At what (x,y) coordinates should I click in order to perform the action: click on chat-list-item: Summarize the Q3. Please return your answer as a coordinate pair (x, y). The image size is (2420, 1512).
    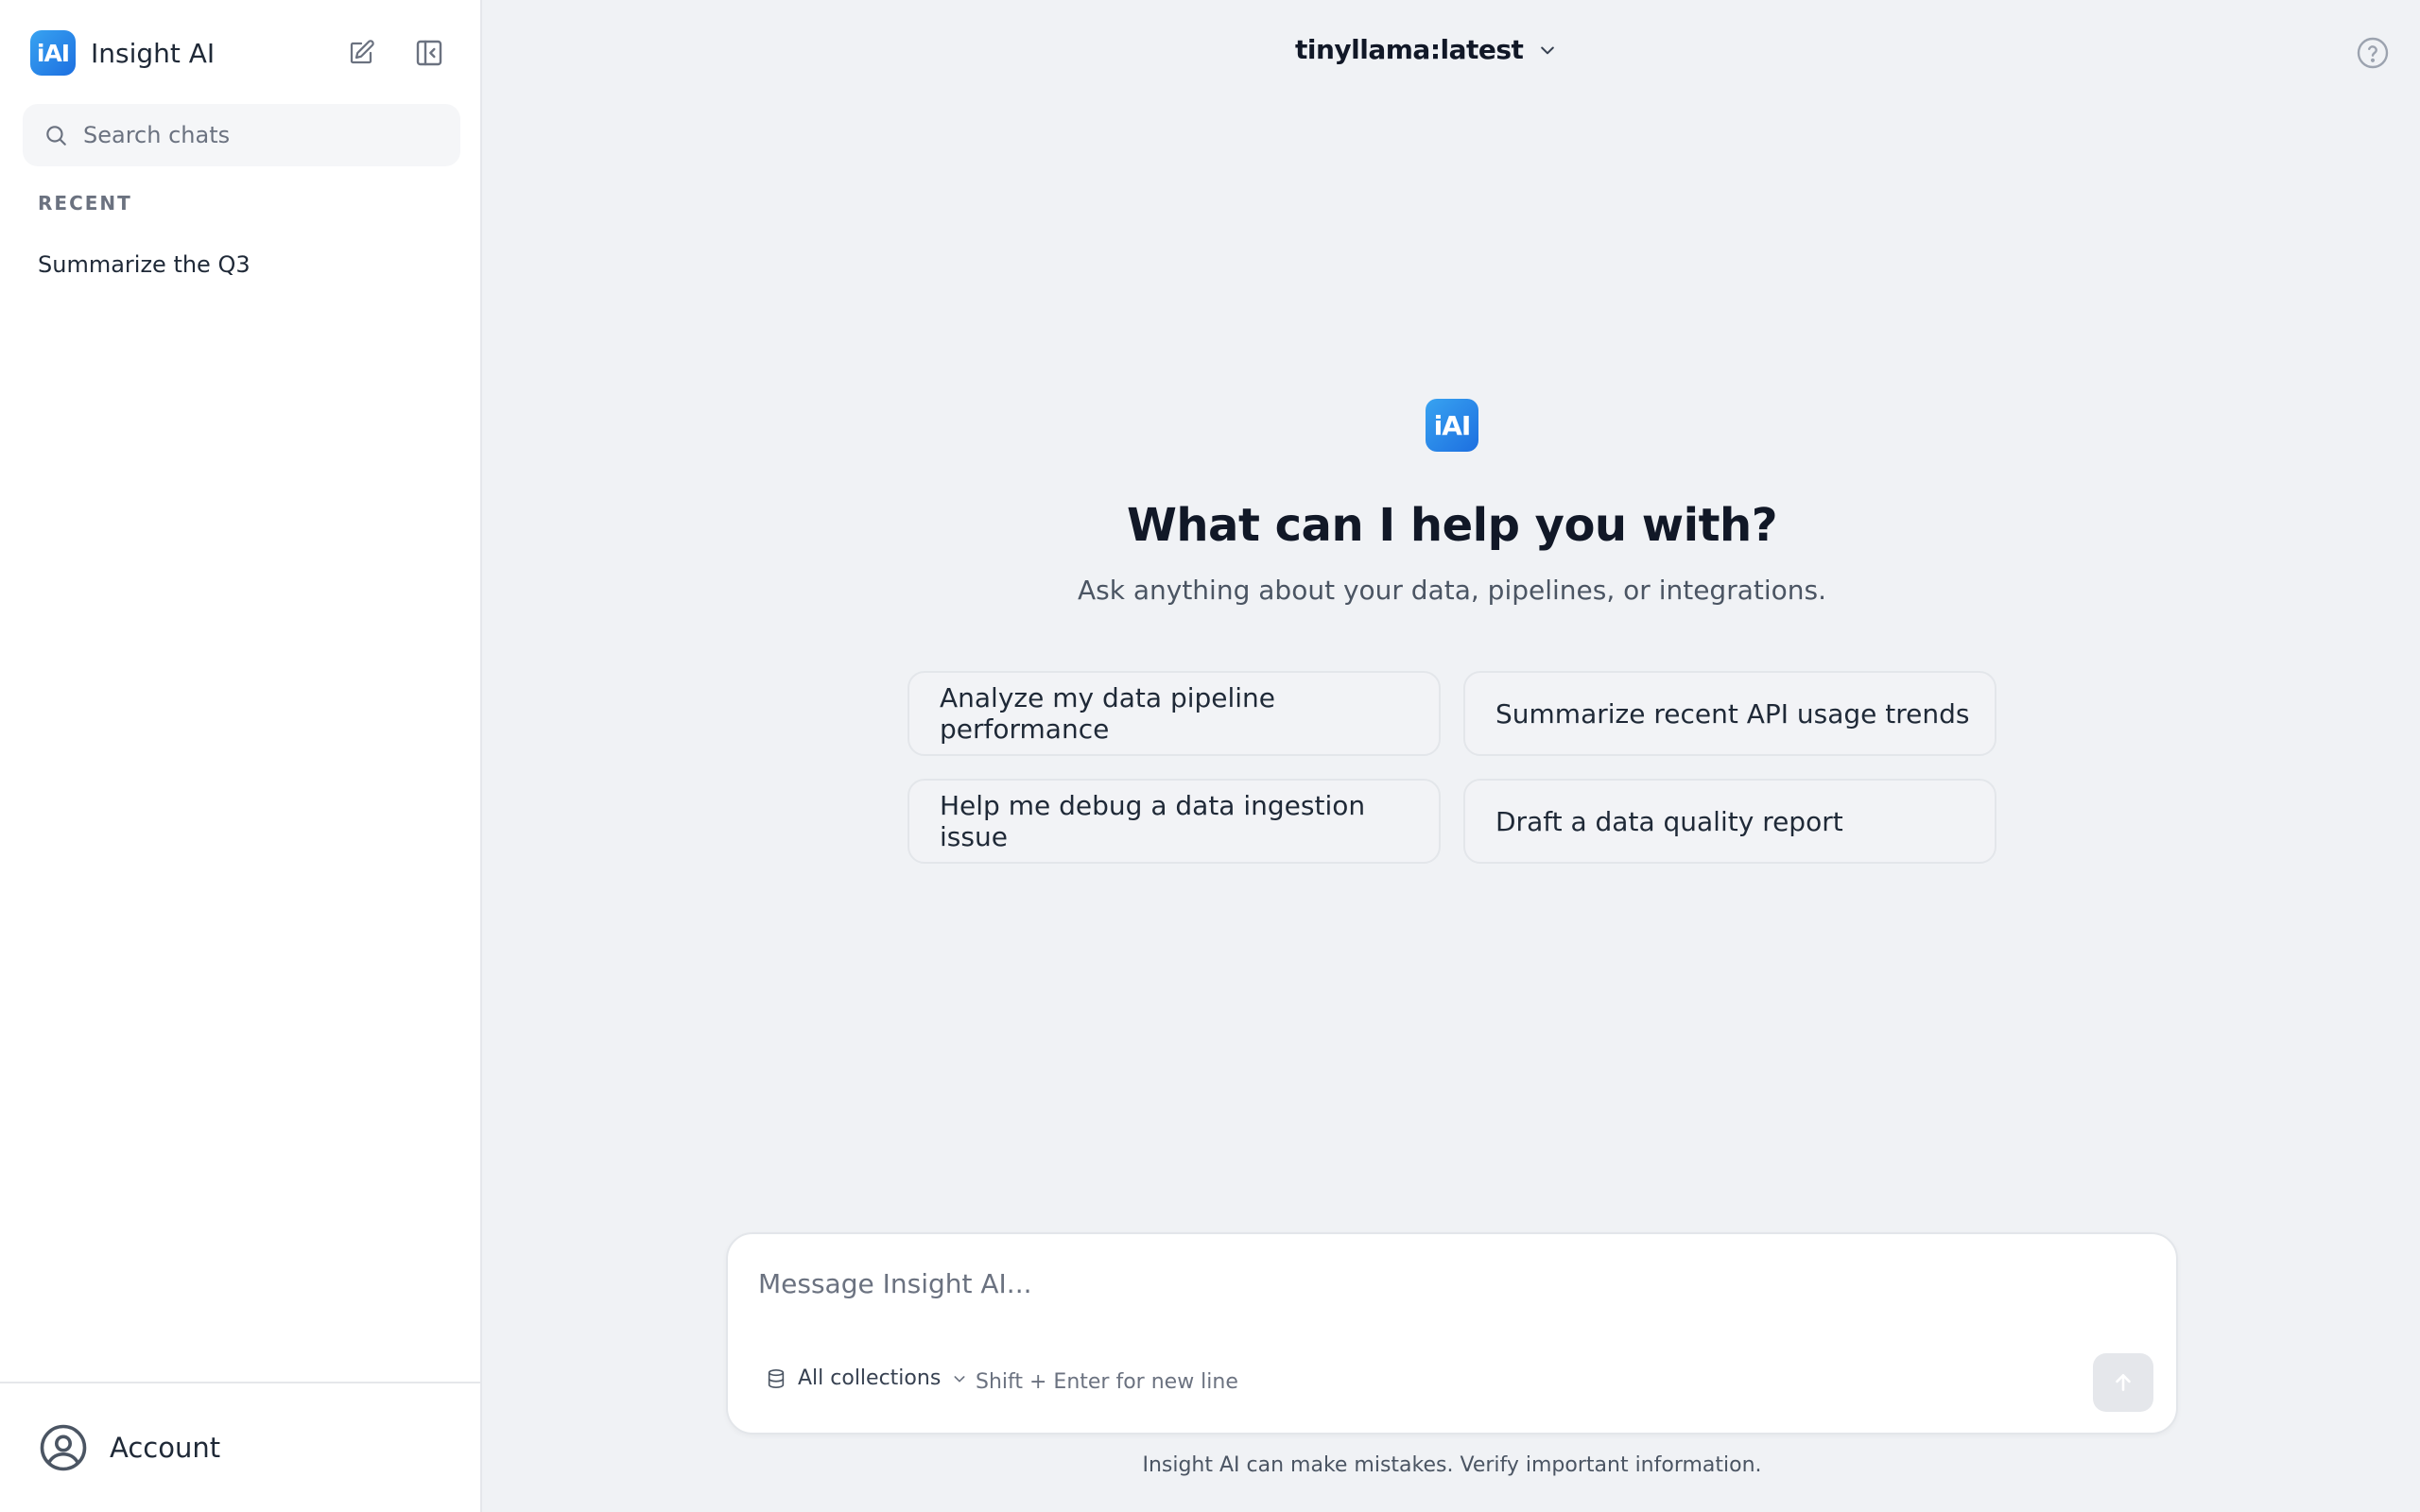
    Looking at the image, I should click on (145, 264).